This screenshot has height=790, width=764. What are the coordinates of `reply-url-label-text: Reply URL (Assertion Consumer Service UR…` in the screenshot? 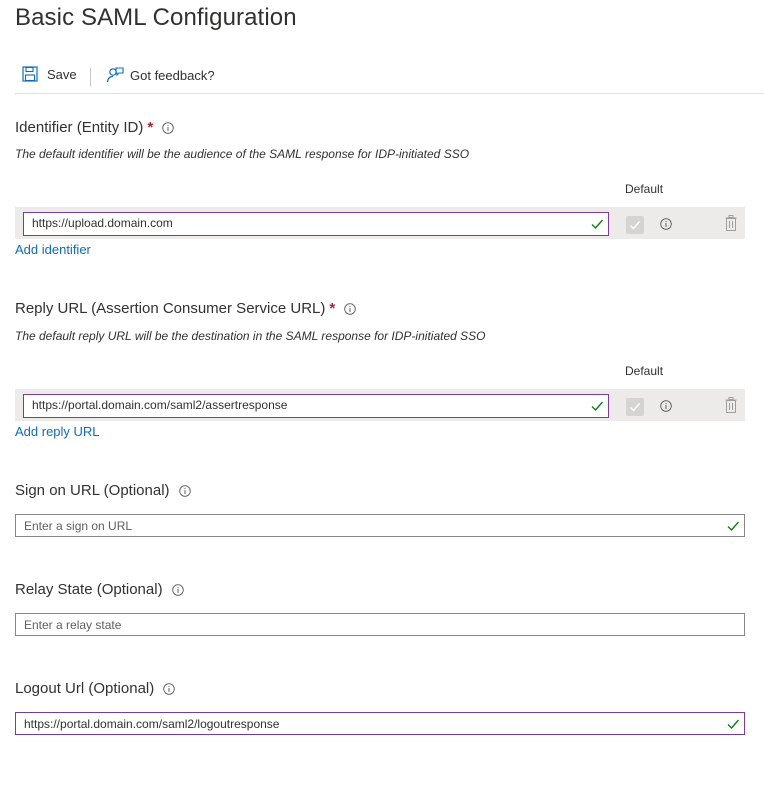 It's located at (170, 308).